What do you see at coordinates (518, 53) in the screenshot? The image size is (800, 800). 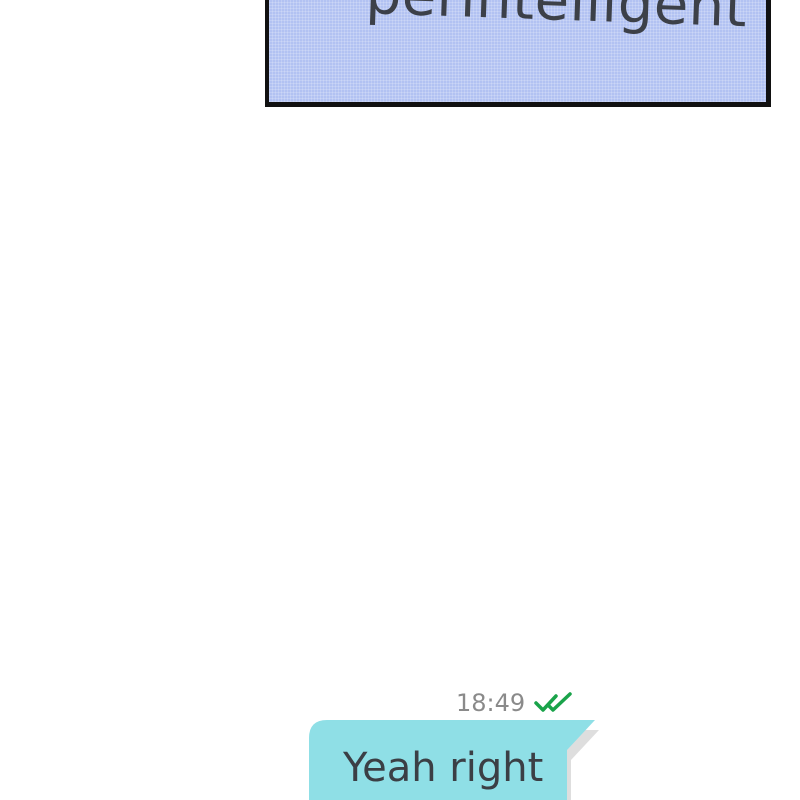 I see `caption-box: perintelligent` at bounding box center [518, 53].